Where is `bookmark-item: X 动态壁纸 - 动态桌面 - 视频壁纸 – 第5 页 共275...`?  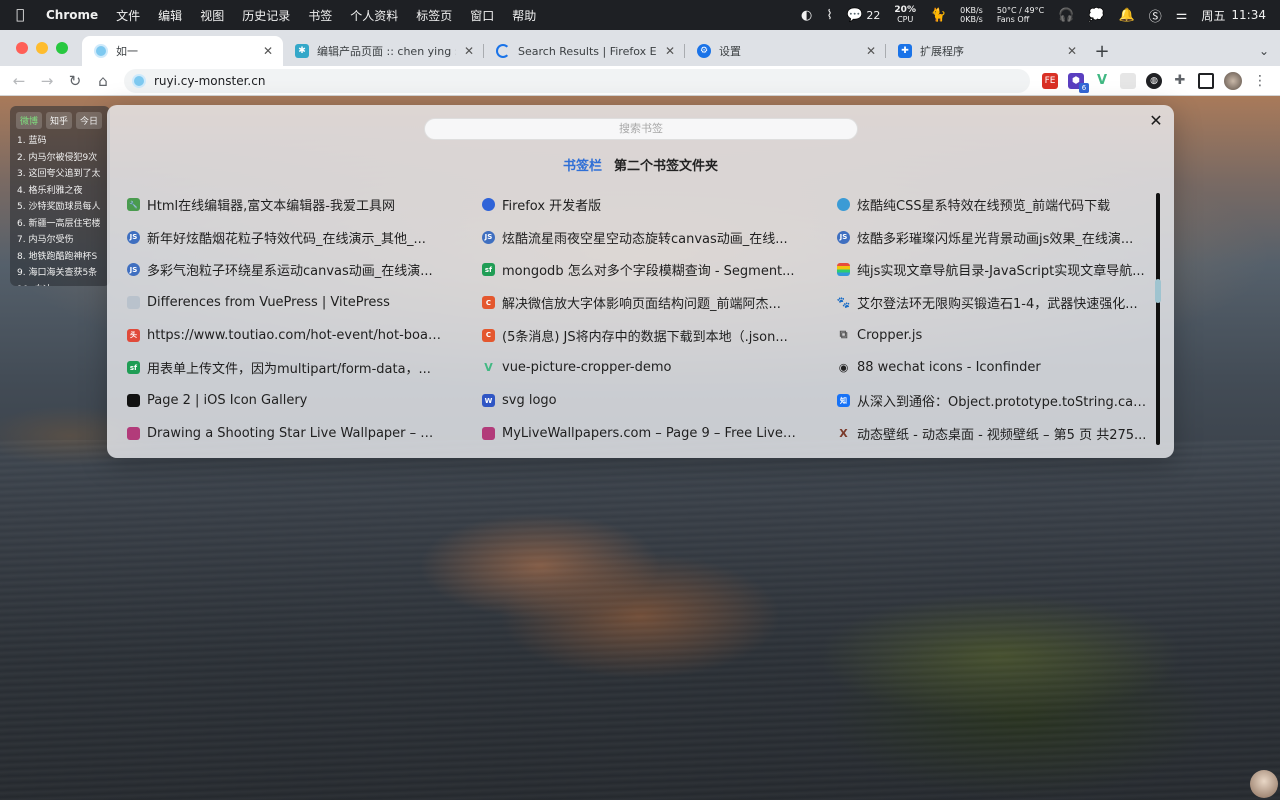
bookmark-item: X 动态壁纸 - 动态桌面 - 视频壁纸 – 第5 页 共275... is located at coordinates (992, 433).